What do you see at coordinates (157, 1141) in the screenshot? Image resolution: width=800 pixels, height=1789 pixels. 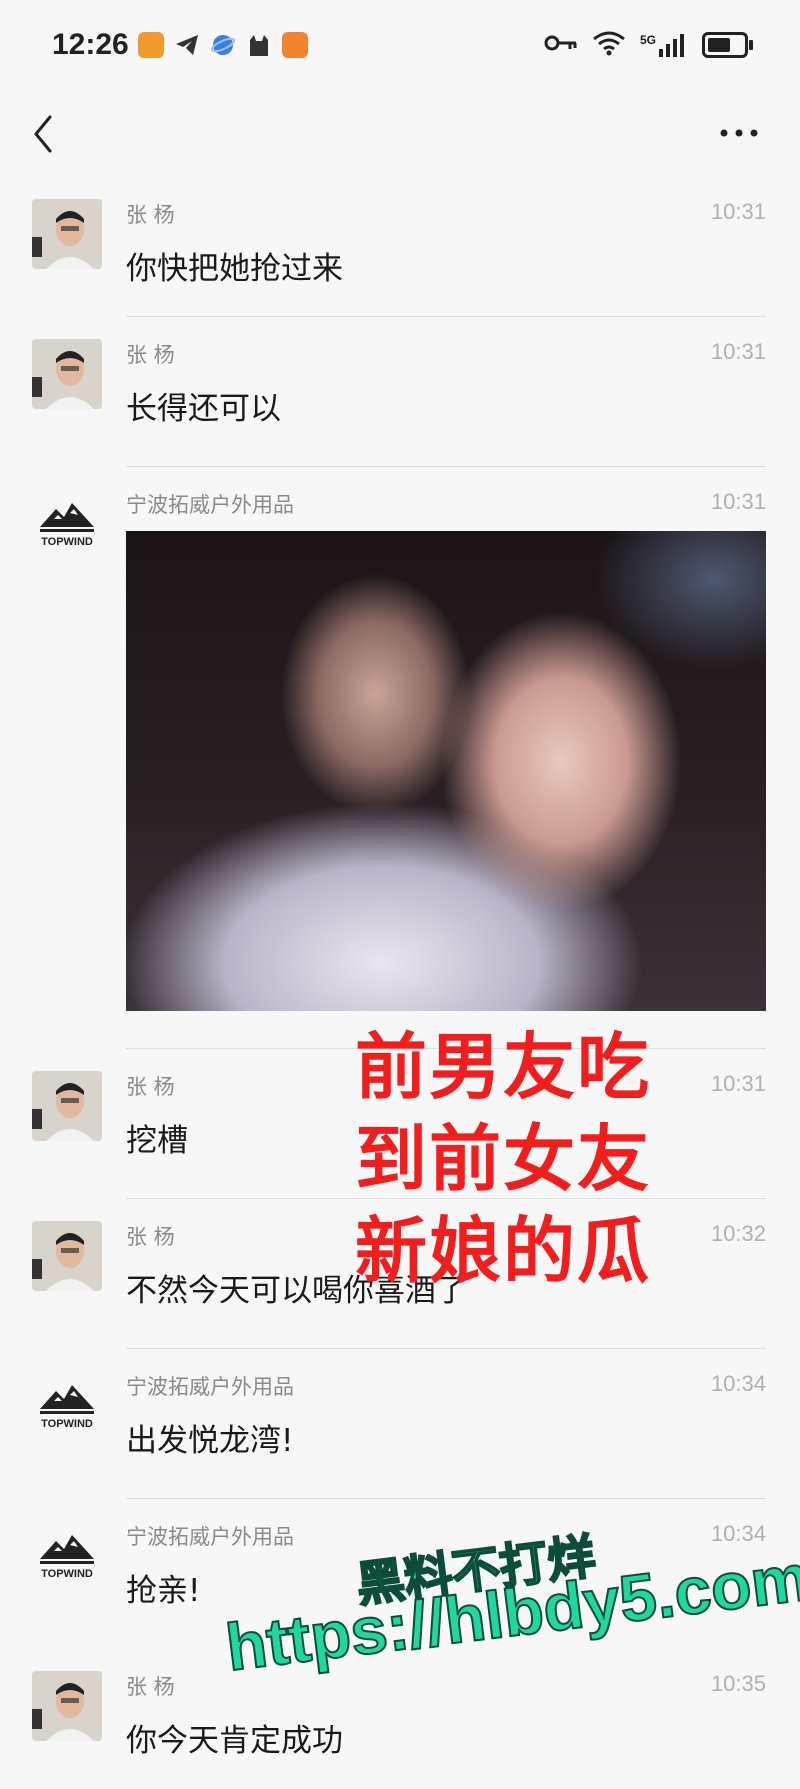 I see `message-text: 挖槽` at bounding box center [157, 1141].